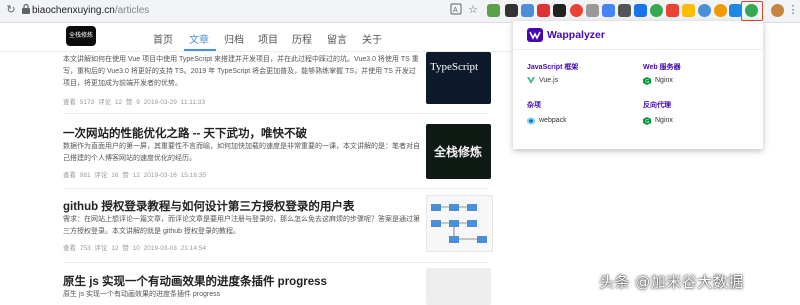  Describe the element at coordinates (624, 10) in the screenshot. I see `extension-square-icon` at that location.